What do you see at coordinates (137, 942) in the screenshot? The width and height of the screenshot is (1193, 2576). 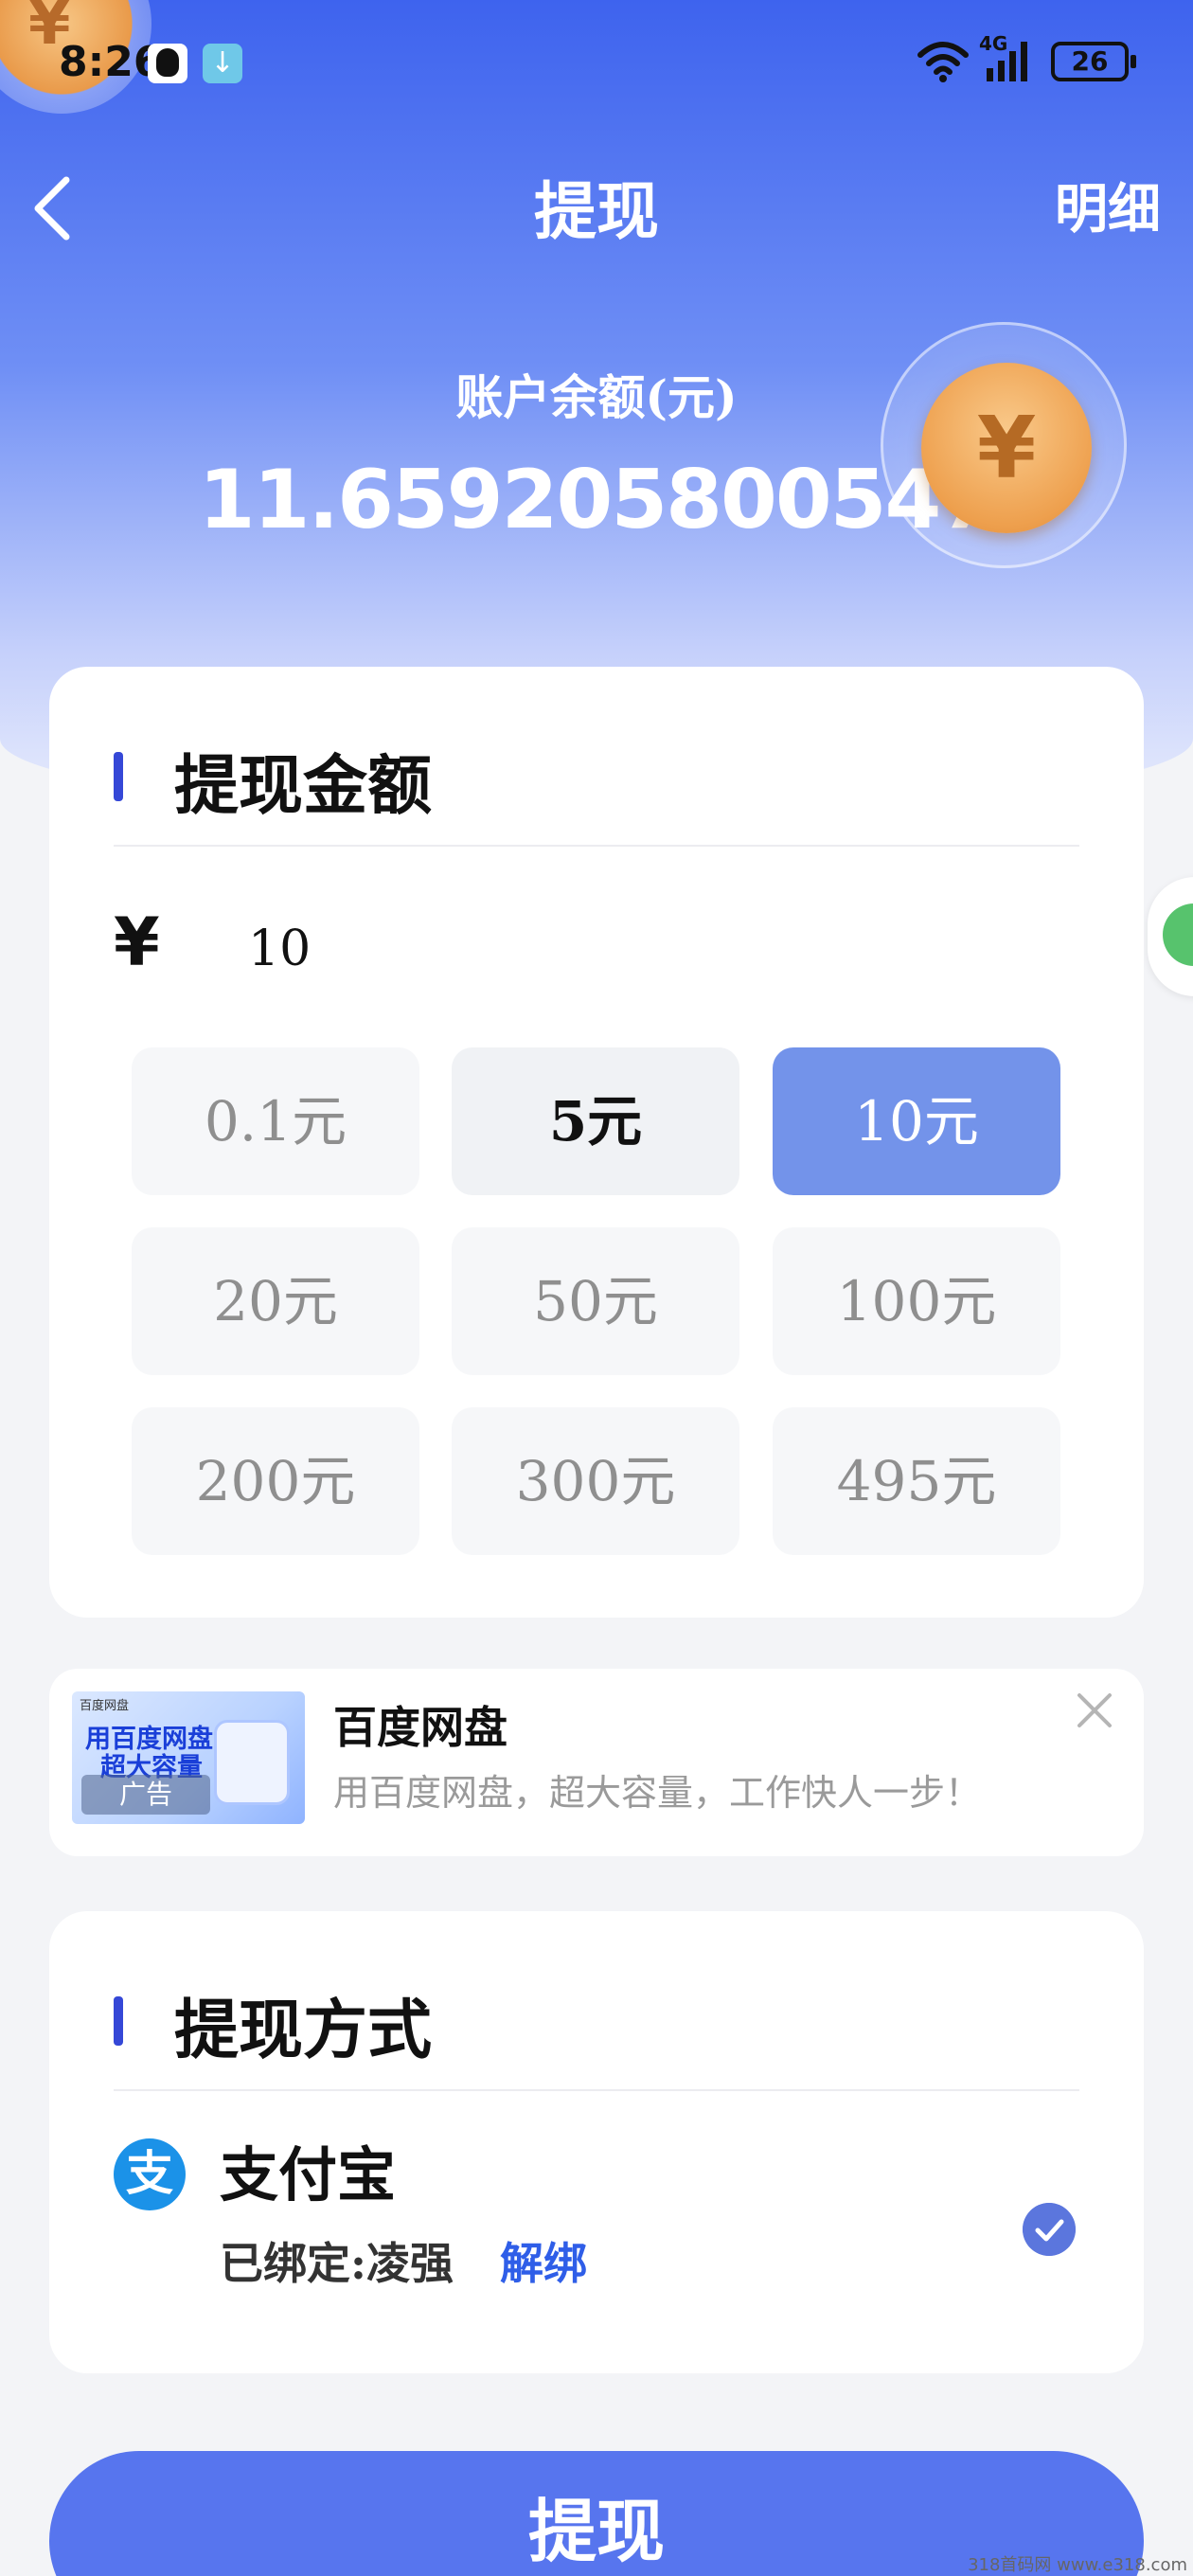 I see `currency-symbol: ¥` at bounding box center [137, 942].